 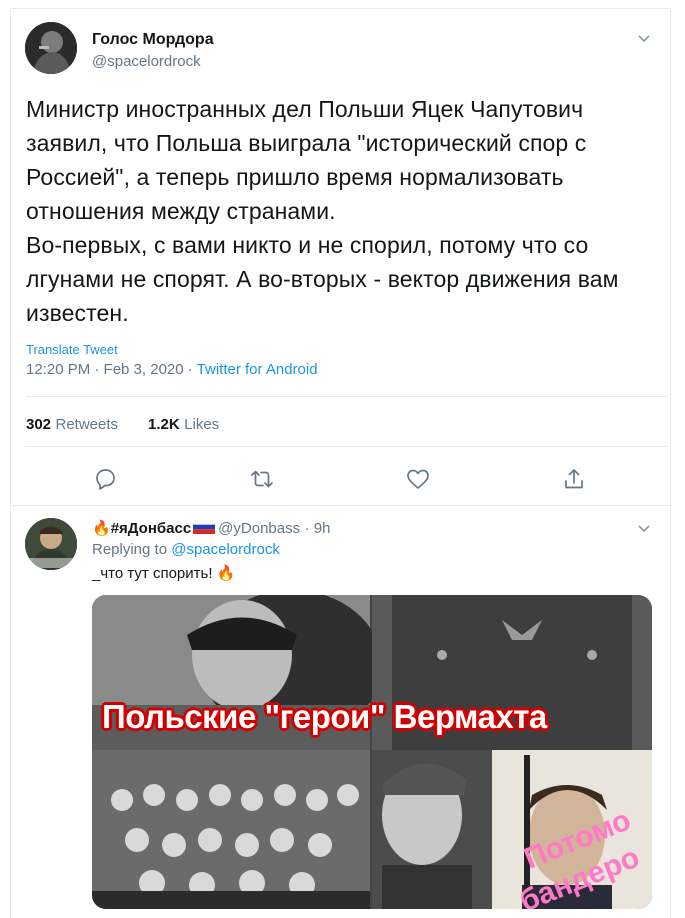 I want to click on reply-text: _что тут спорить!, so click(x=152, y=573).